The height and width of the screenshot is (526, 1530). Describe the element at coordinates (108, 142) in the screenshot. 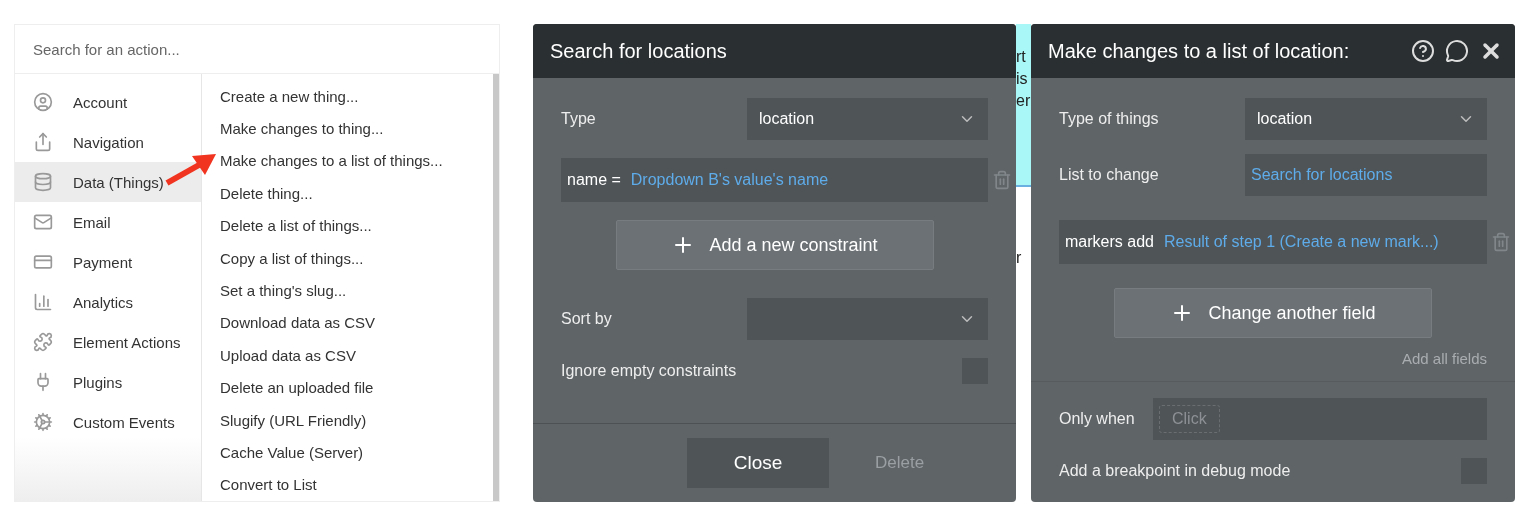

I see `category-item: Navigation` at that location.